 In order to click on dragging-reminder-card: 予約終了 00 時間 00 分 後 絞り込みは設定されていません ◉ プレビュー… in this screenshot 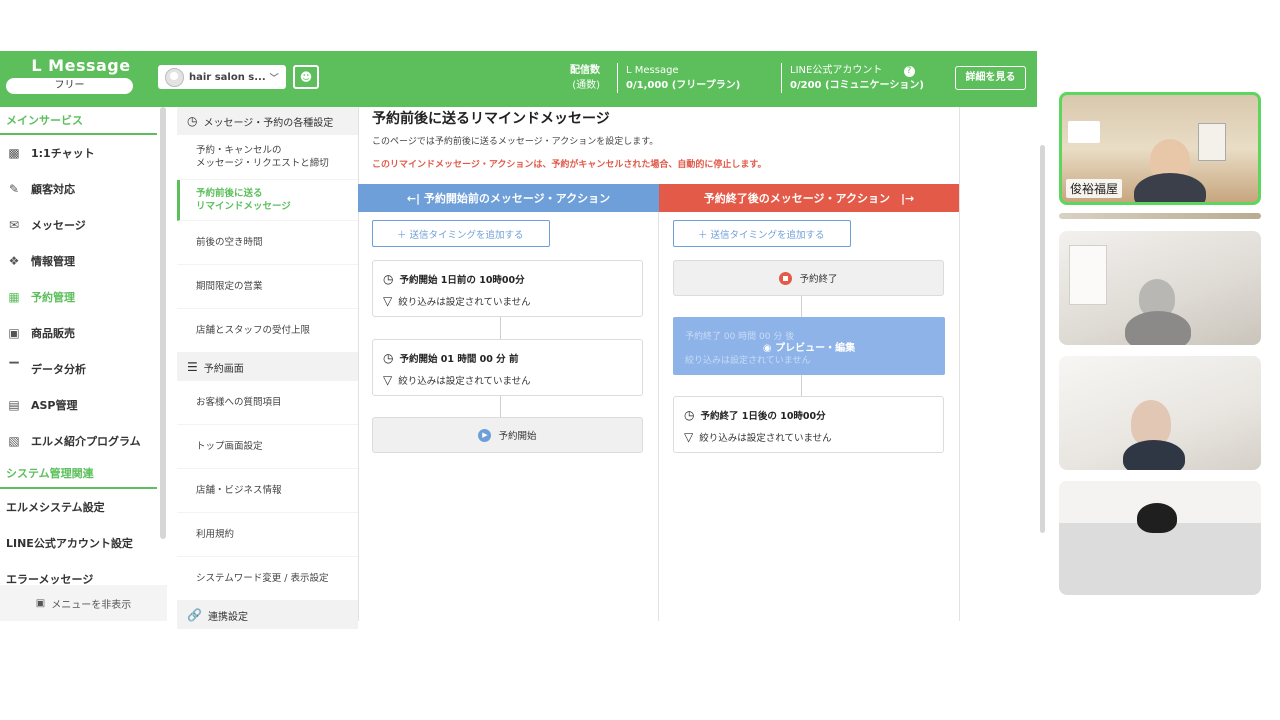, I will do `click(809, 346)`.